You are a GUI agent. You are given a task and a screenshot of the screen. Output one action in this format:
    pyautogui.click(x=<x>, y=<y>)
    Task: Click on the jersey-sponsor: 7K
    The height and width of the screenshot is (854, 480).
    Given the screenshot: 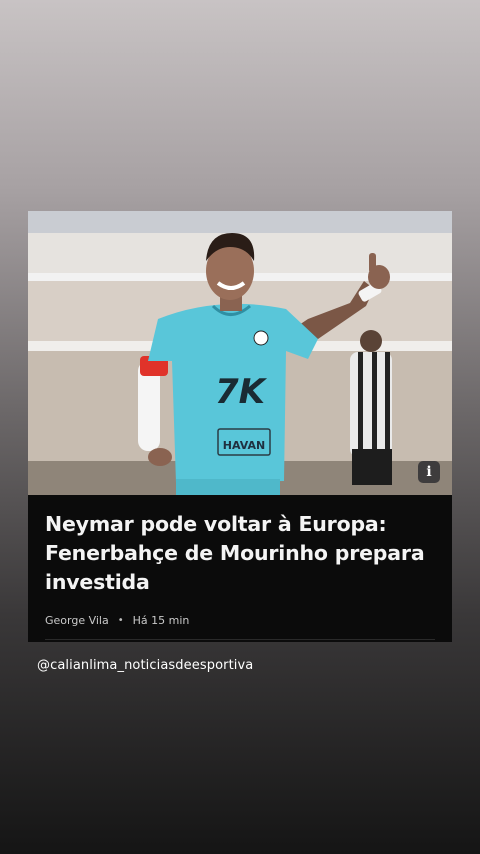 What is the action you would take?
    pyautogui.click(x=241, y=392)
    